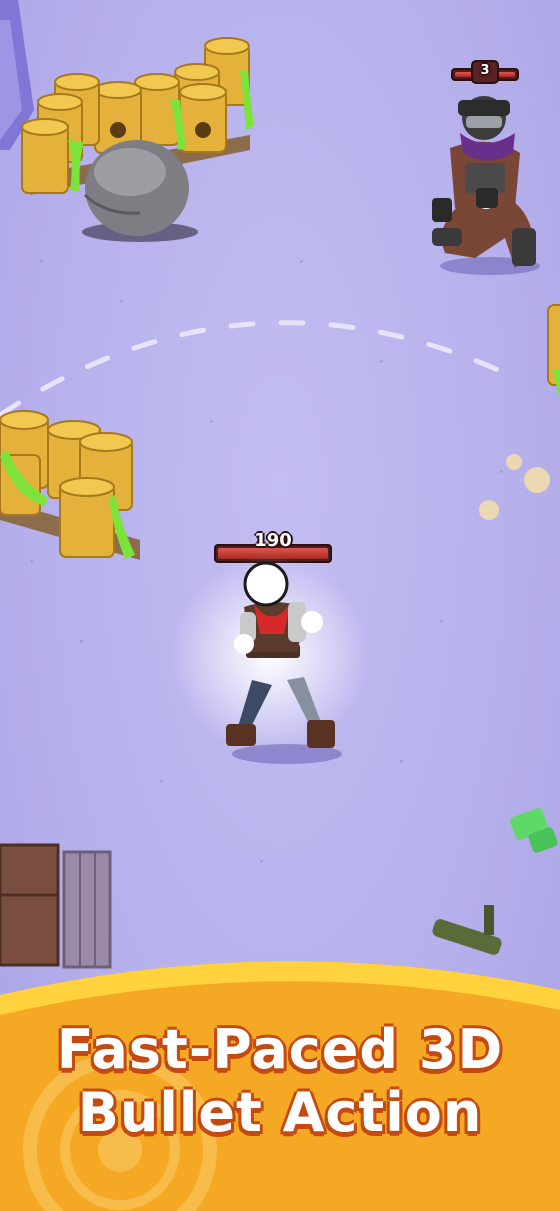 This screenshot has height=1211, width=560. What do you see at coordinates (273, 540) in the screenshot?
I see `player-health-text: 190` at bounding box center [273, 540].